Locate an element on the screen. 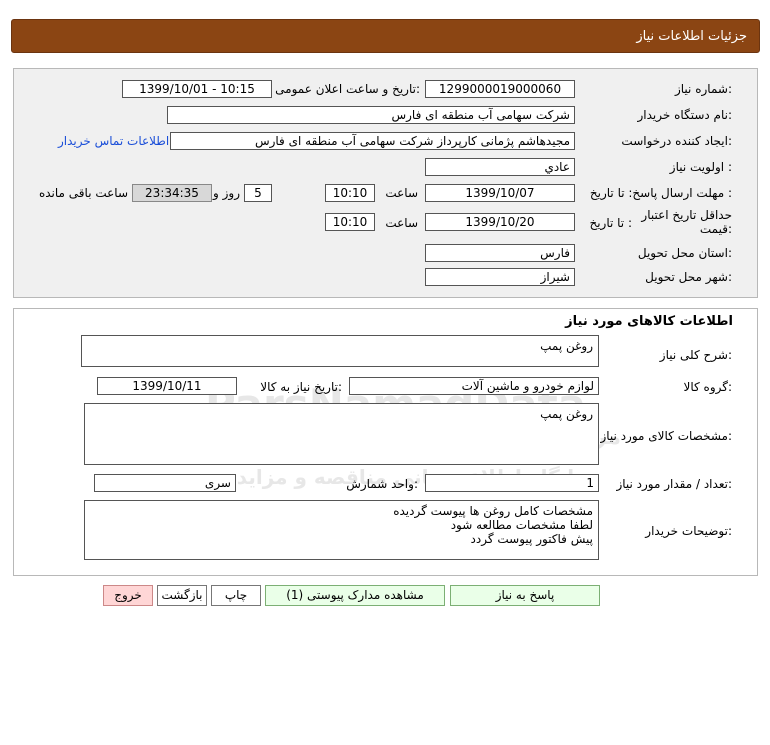 This screenshot has width=770, height=745. priority-label: اولویت نیاز : is located at coordinates (700, 167).